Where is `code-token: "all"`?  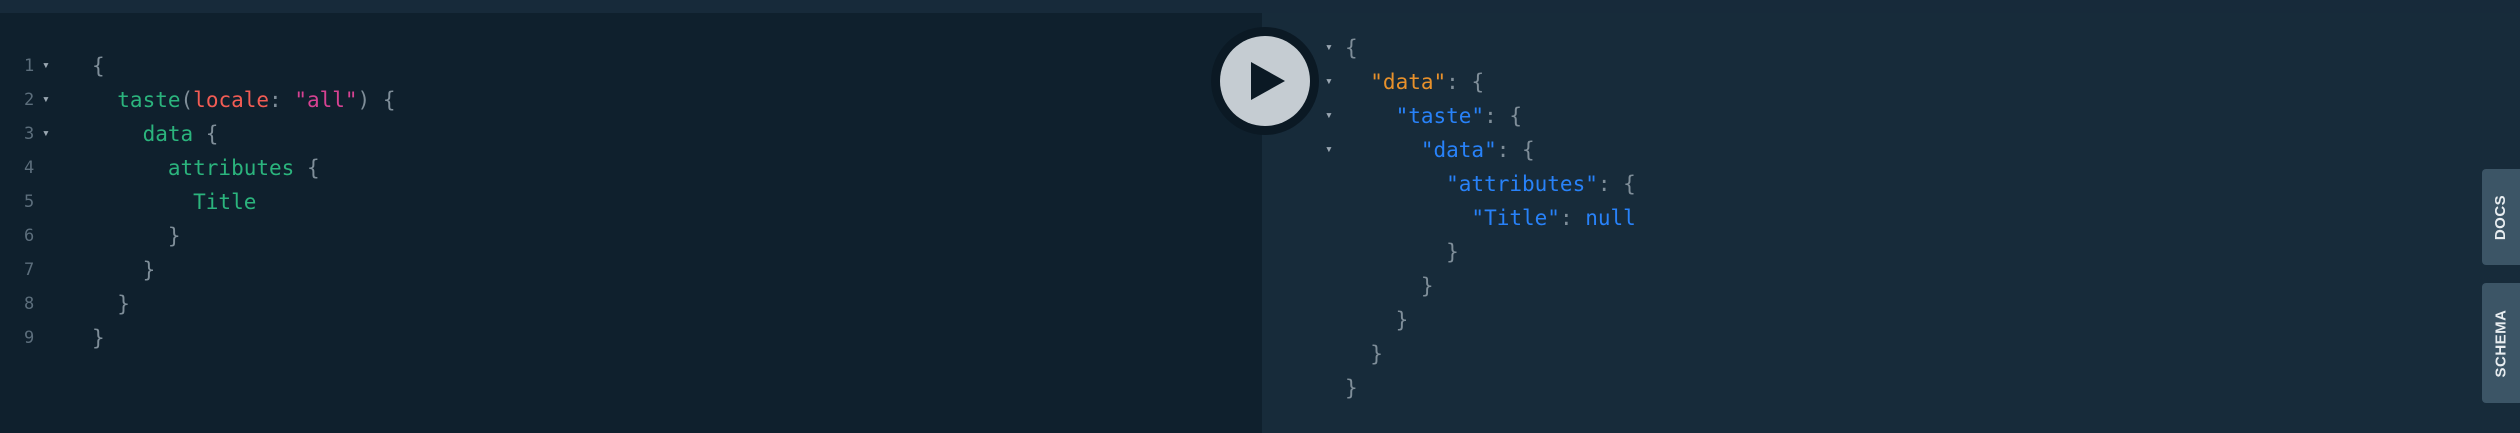
code-token: "all" is located at coordinates (326, 100).